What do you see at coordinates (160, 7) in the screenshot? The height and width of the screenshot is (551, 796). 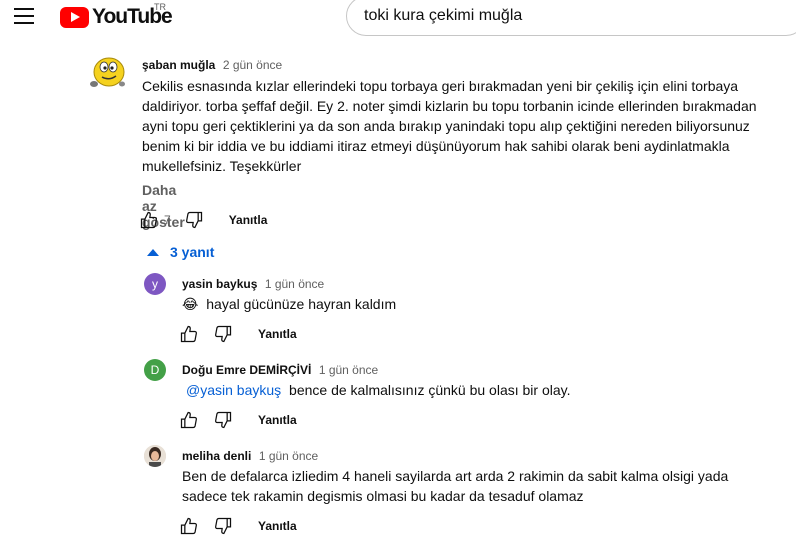 I see `country-code: TR` at bounding box center [160, 7].